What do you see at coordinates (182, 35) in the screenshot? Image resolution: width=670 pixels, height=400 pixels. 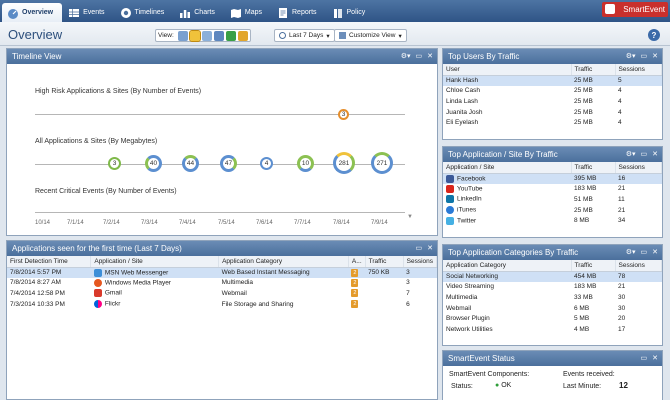 I see `view-grid-icon` at bounding box center [182, 35].